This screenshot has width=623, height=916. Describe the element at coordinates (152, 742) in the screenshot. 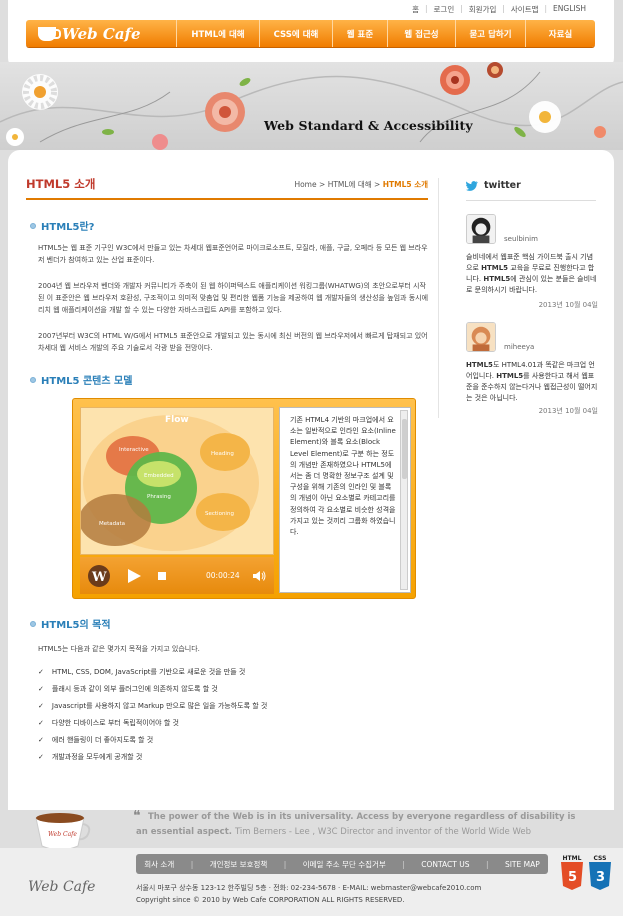

I see `list-item: ✓ 에러 핸들링이 더 좋아지도록 할 것` at that location.